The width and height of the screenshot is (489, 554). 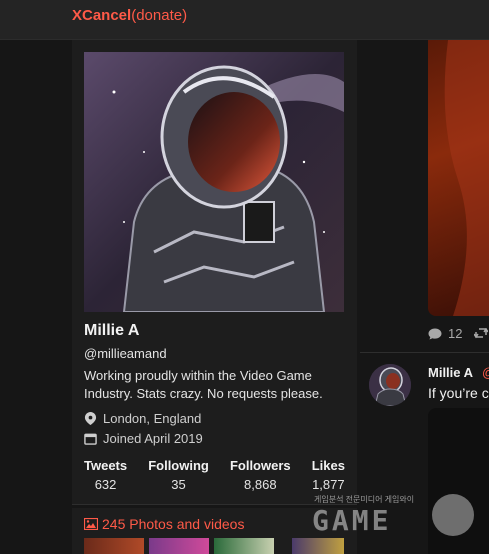 What do you see at coordinates (400, 524) in the screenshot?
I see `watermark: 게임분석 전문미디어 게임와이 GAME` at bounding box center [400, 524].